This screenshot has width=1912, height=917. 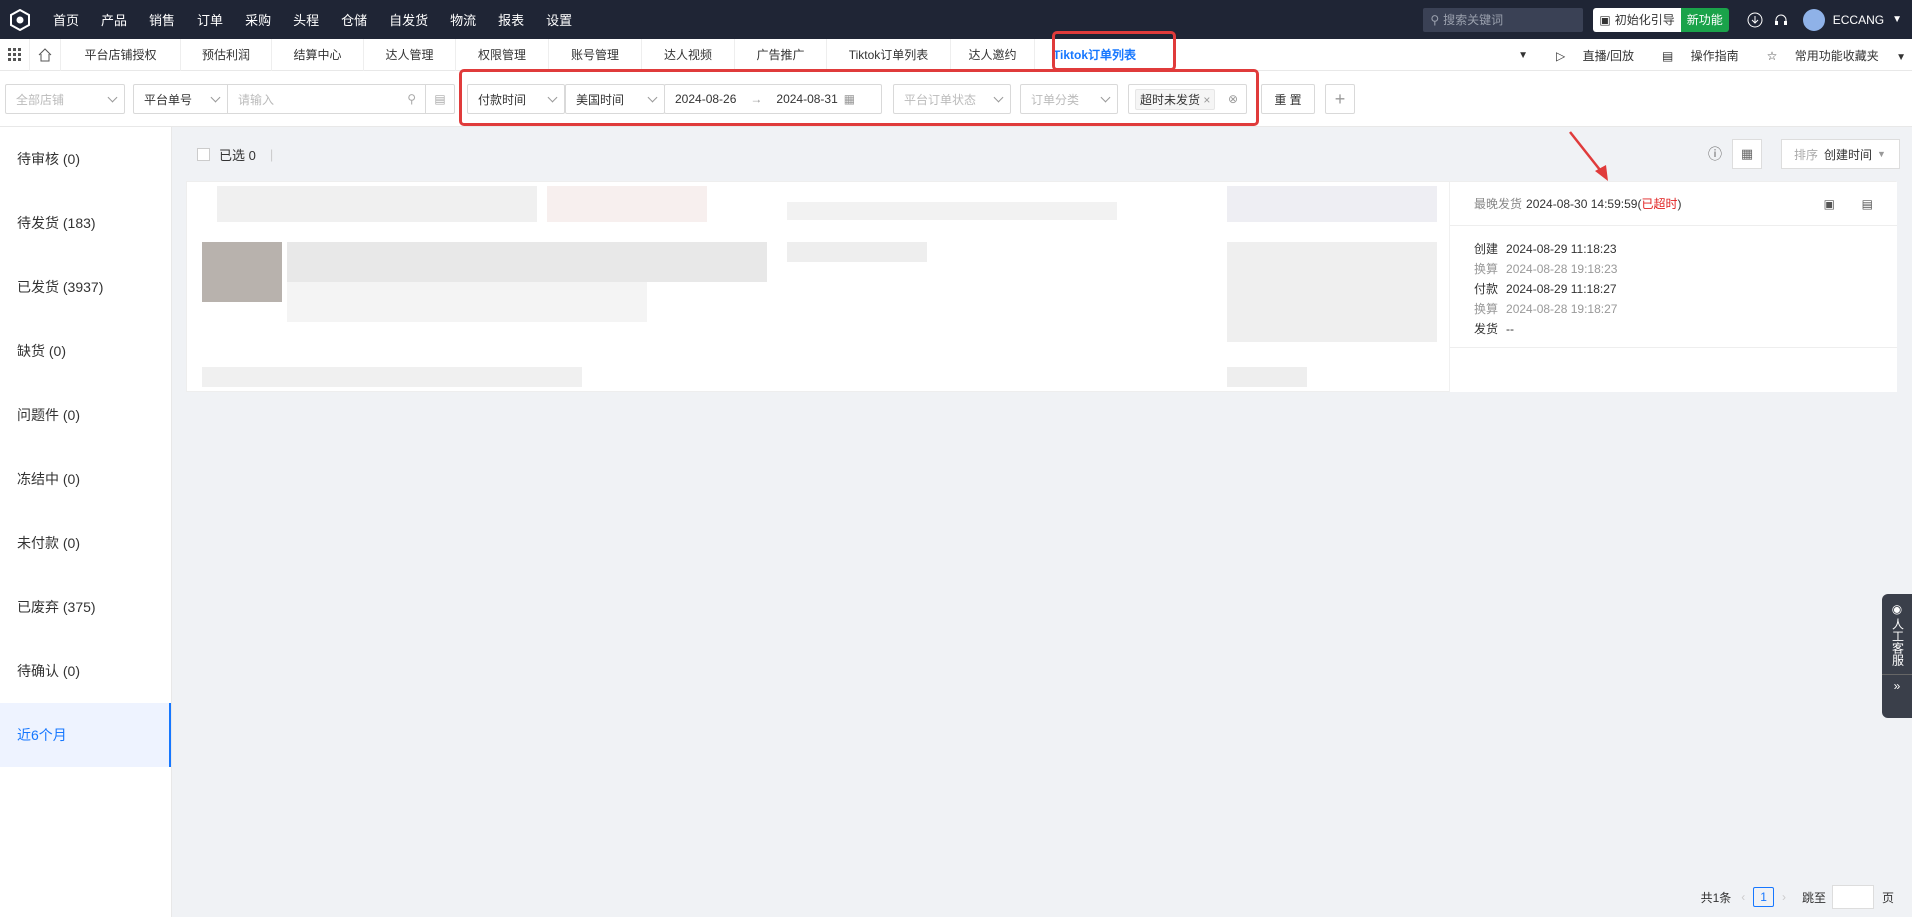 What do you see at coordinates (1743, 897) in the screenshot?
I see `prev-page-icon: ‹` at bounding box center [1743, 897].